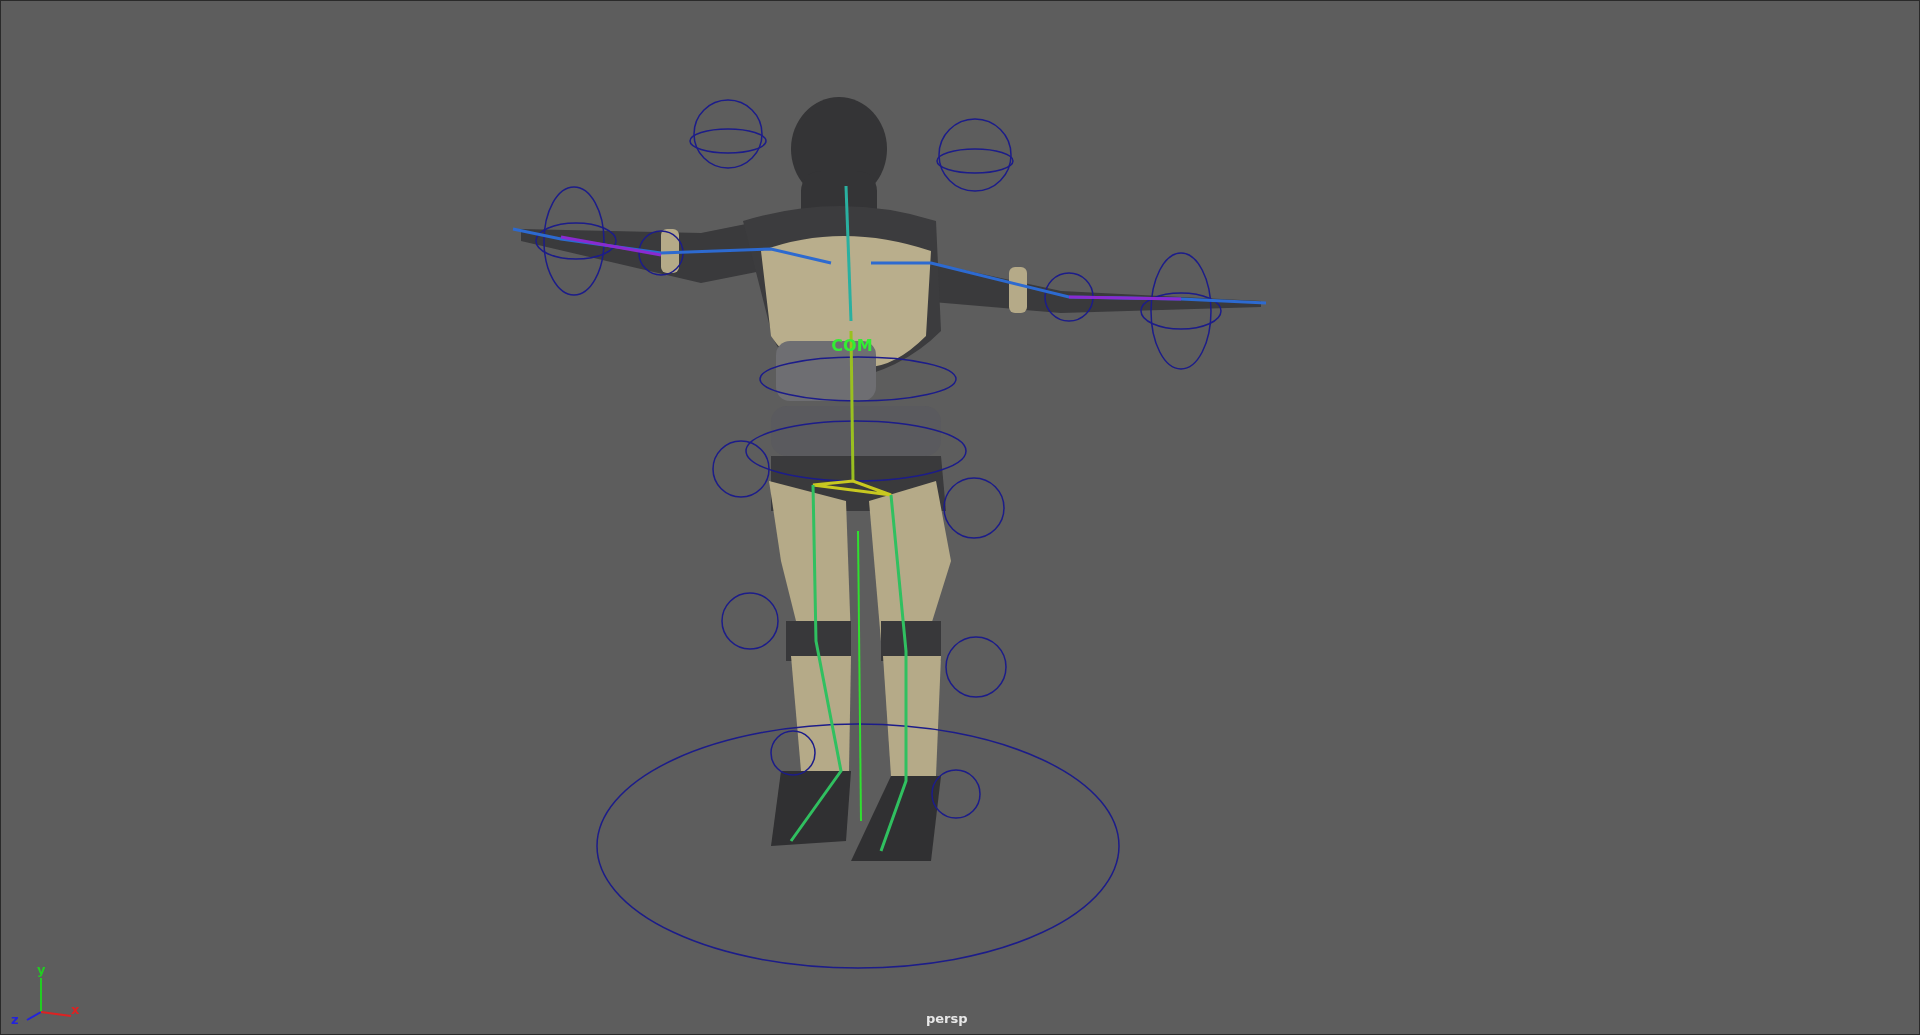 The image size is (1920, 1035). I want to click on camera-label: persp, so click(947, 1018).